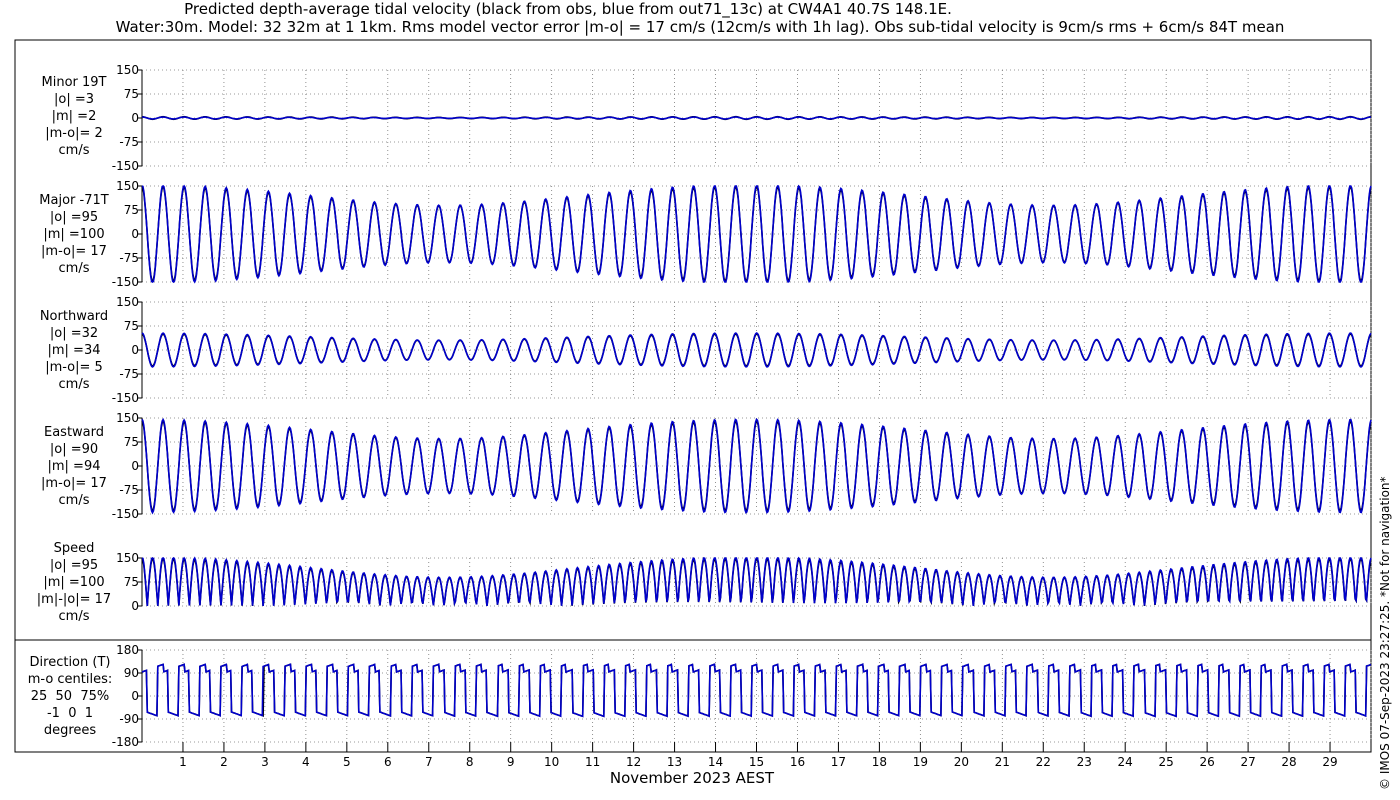 This screenshot has width=1400, height=800. I want to click on x-tick-label: 2, so click(224, 762).